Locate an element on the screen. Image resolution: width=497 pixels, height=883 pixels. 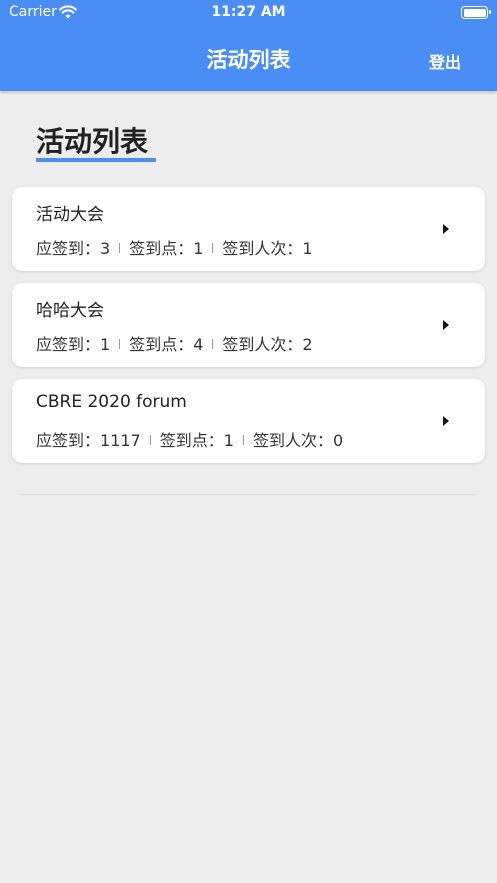
expected-checkins-value: 1 is located at coordinates (105, 344).